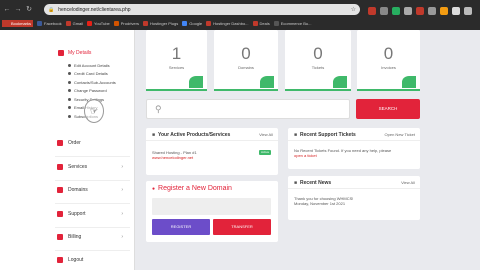 Image resolution: width=480 pixels, height=270 pixels. I want to click on star-icon: ☆, so click(353, 9).